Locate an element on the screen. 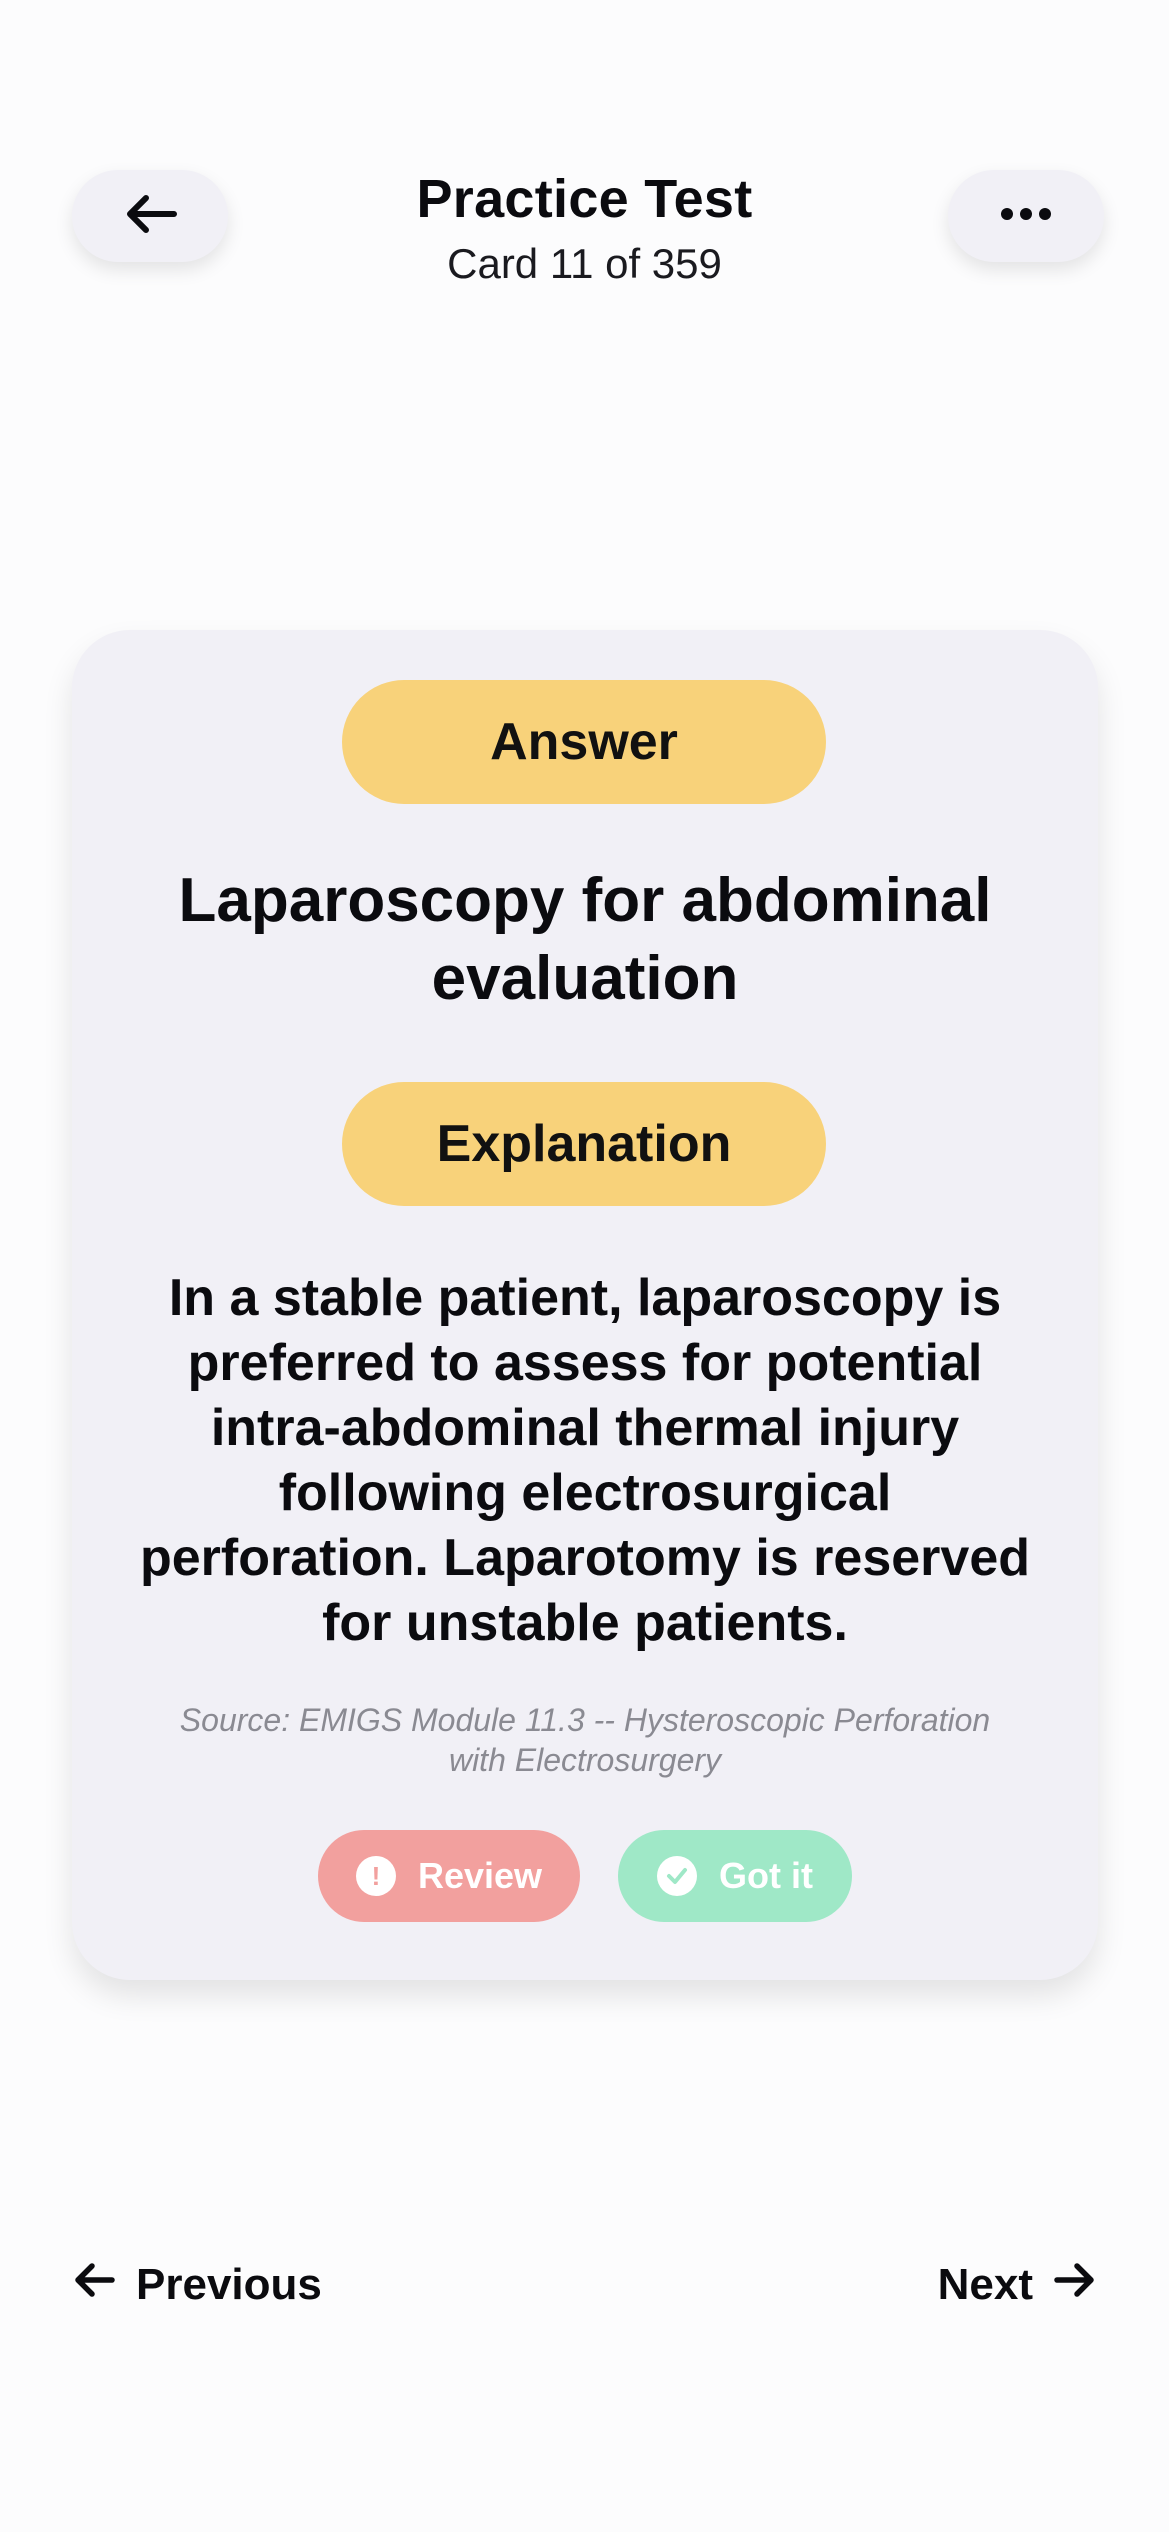 Image resolution: width=1169 pixels, height=2532 pixels. next-button: Next is located at coordinates (1017, 2285).